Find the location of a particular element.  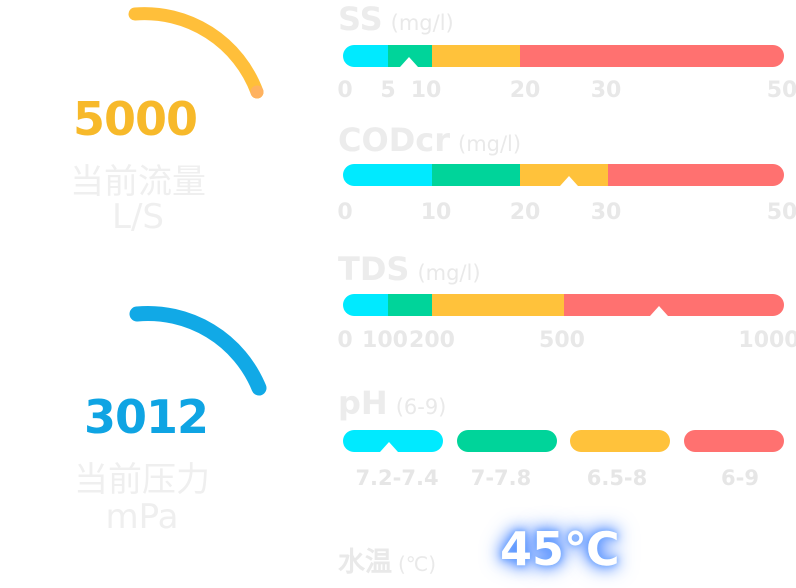

tds-marker is located at coordinates (659, 311).